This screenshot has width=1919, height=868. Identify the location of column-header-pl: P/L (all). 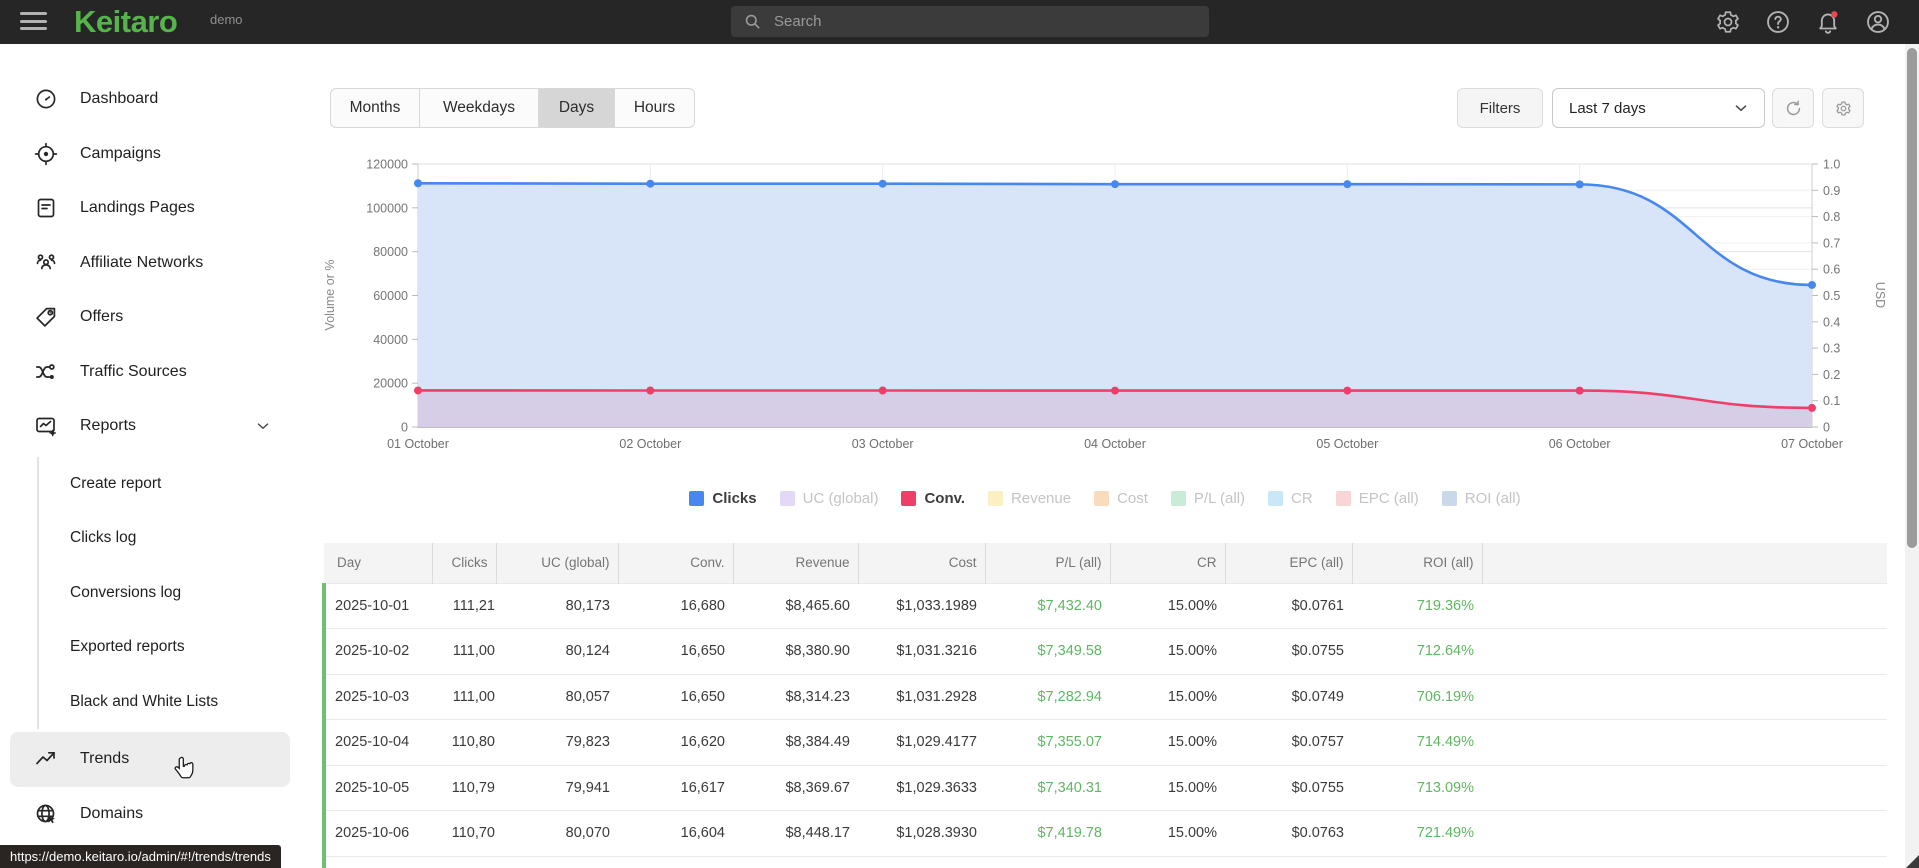
(1048, 563).